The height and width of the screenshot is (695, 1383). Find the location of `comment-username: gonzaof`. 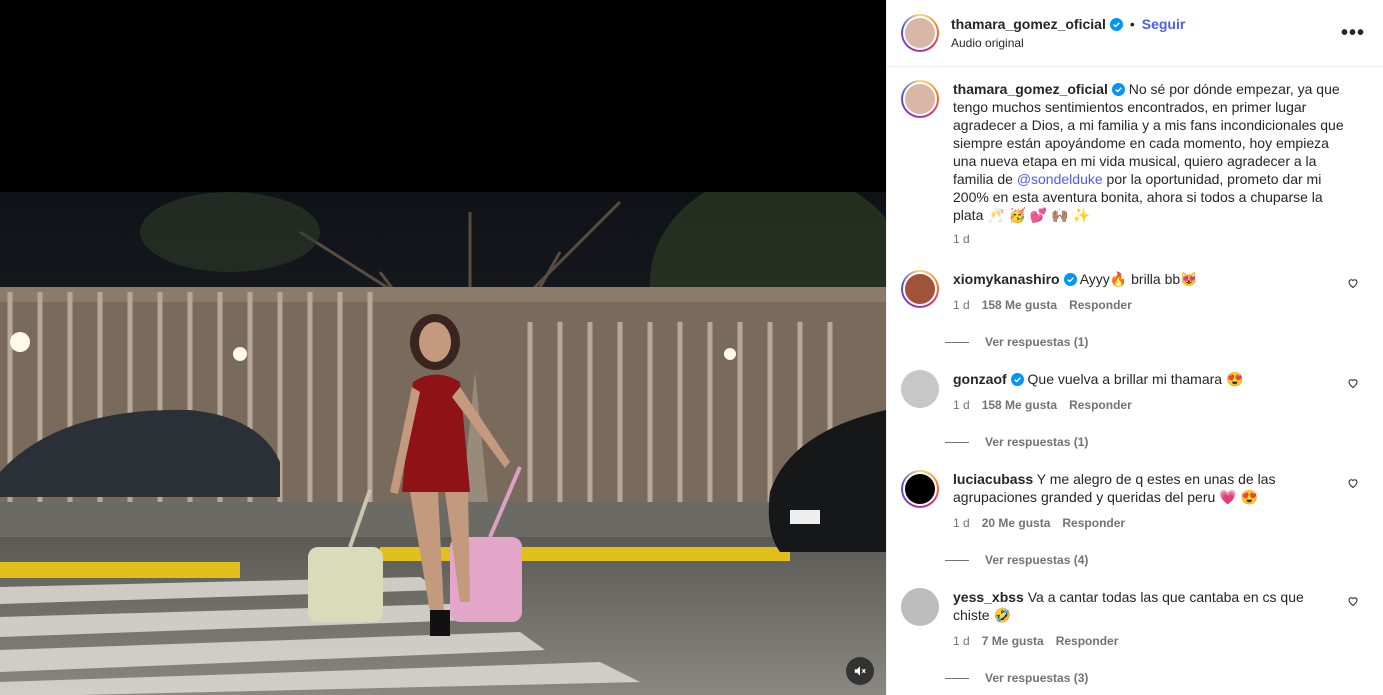

comment-username: gonzaof is located at coordinates (980, 379).